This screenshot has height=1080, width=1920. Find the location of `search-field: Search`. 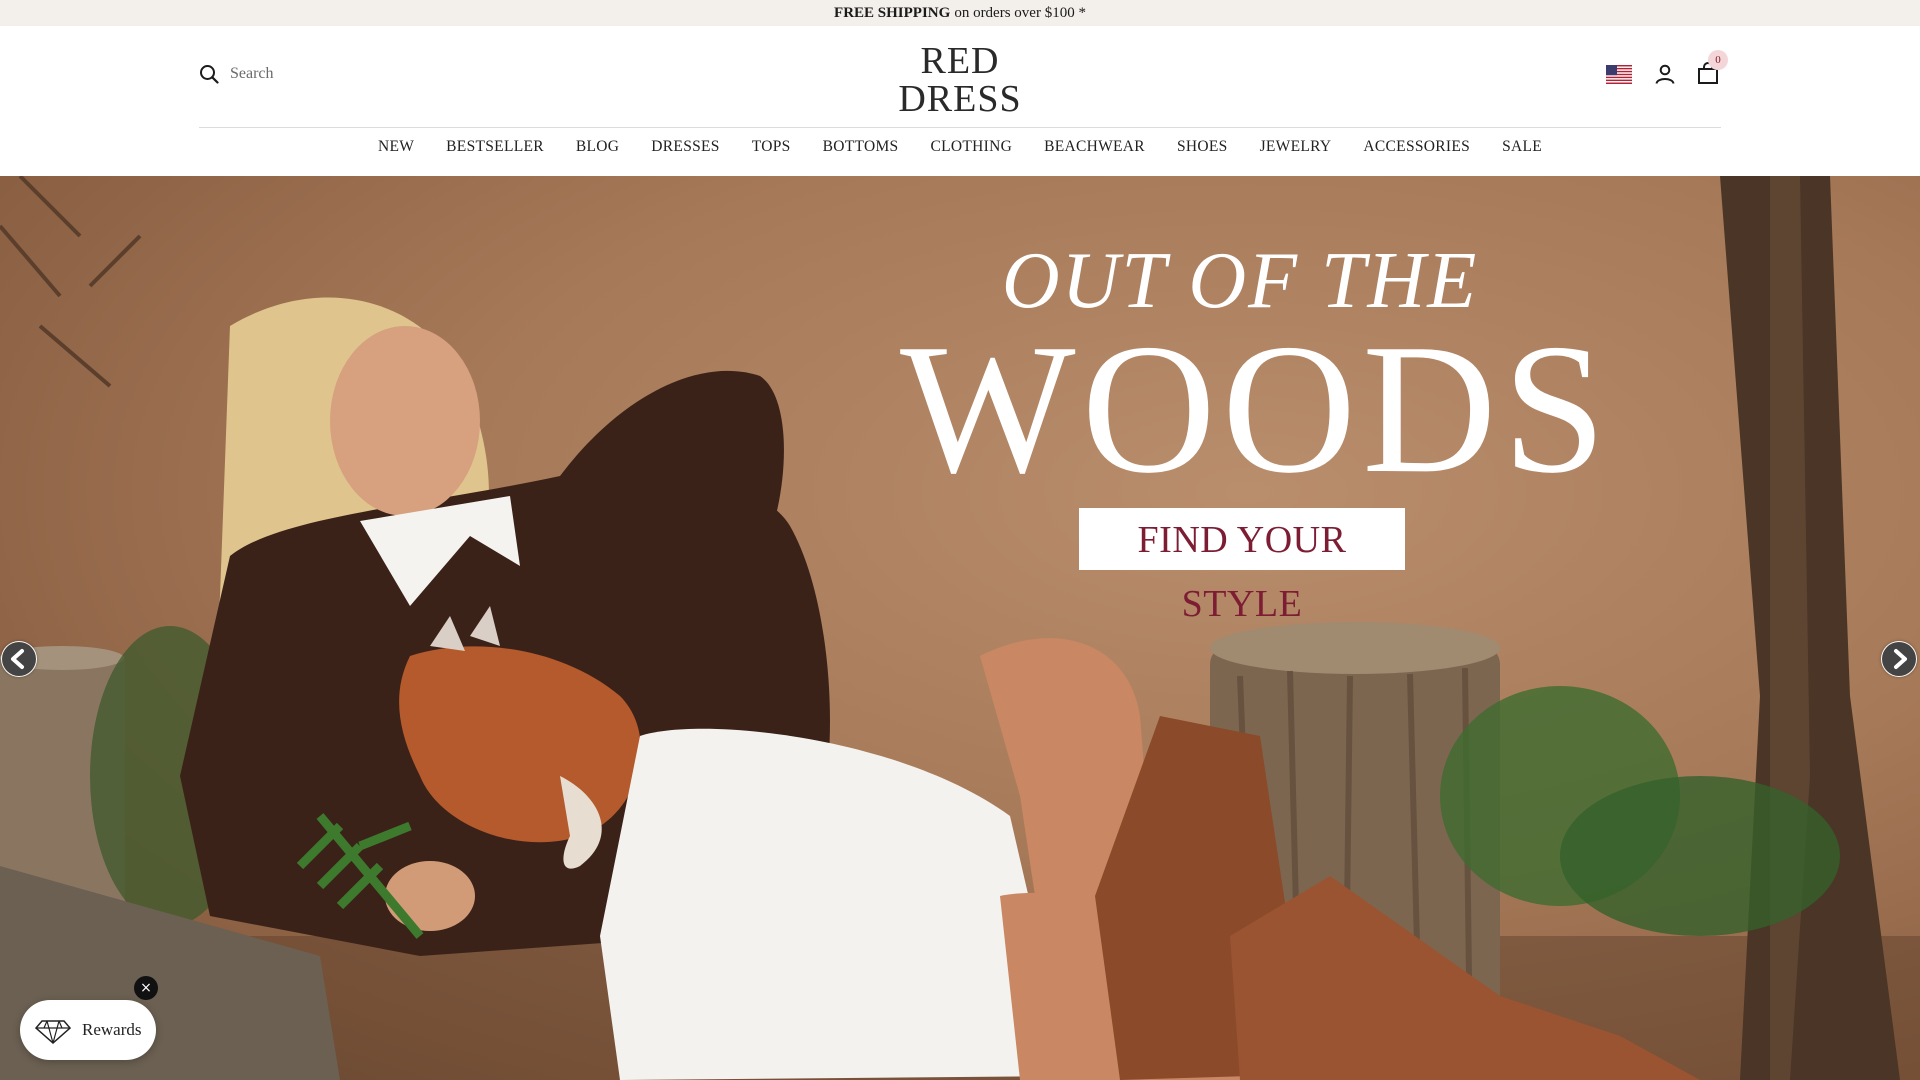

search-field: Search is located at coordinates (236, 74).